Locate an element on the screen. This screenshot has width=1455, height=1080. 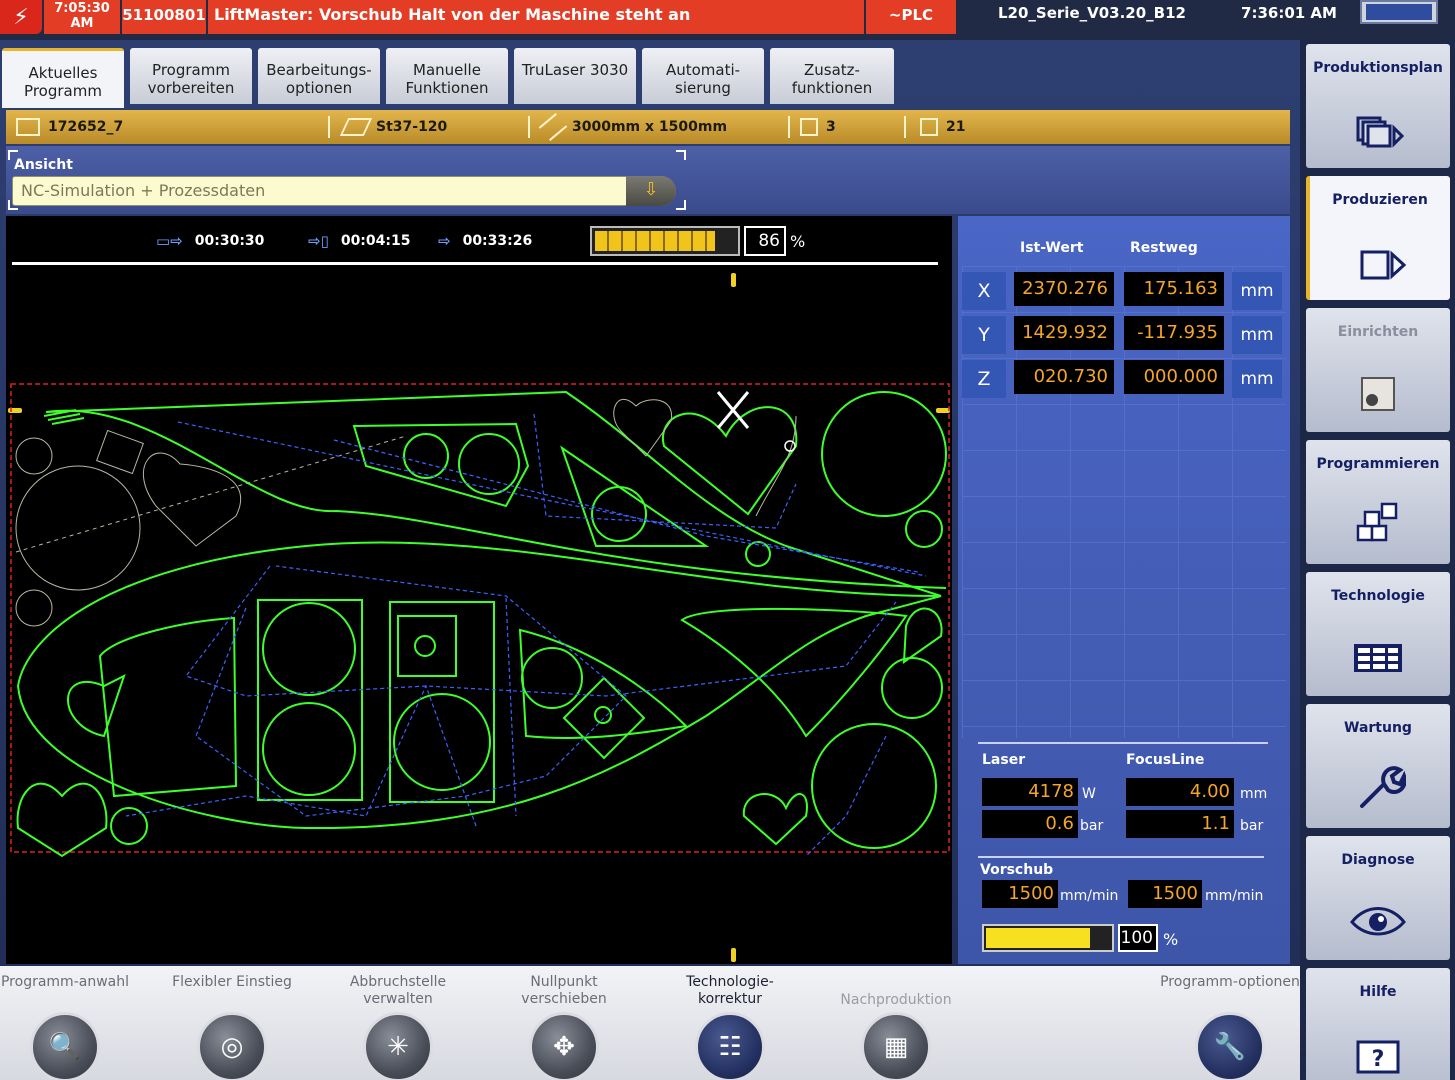
help-icon: ? is located at coordinates (1378, 1057).